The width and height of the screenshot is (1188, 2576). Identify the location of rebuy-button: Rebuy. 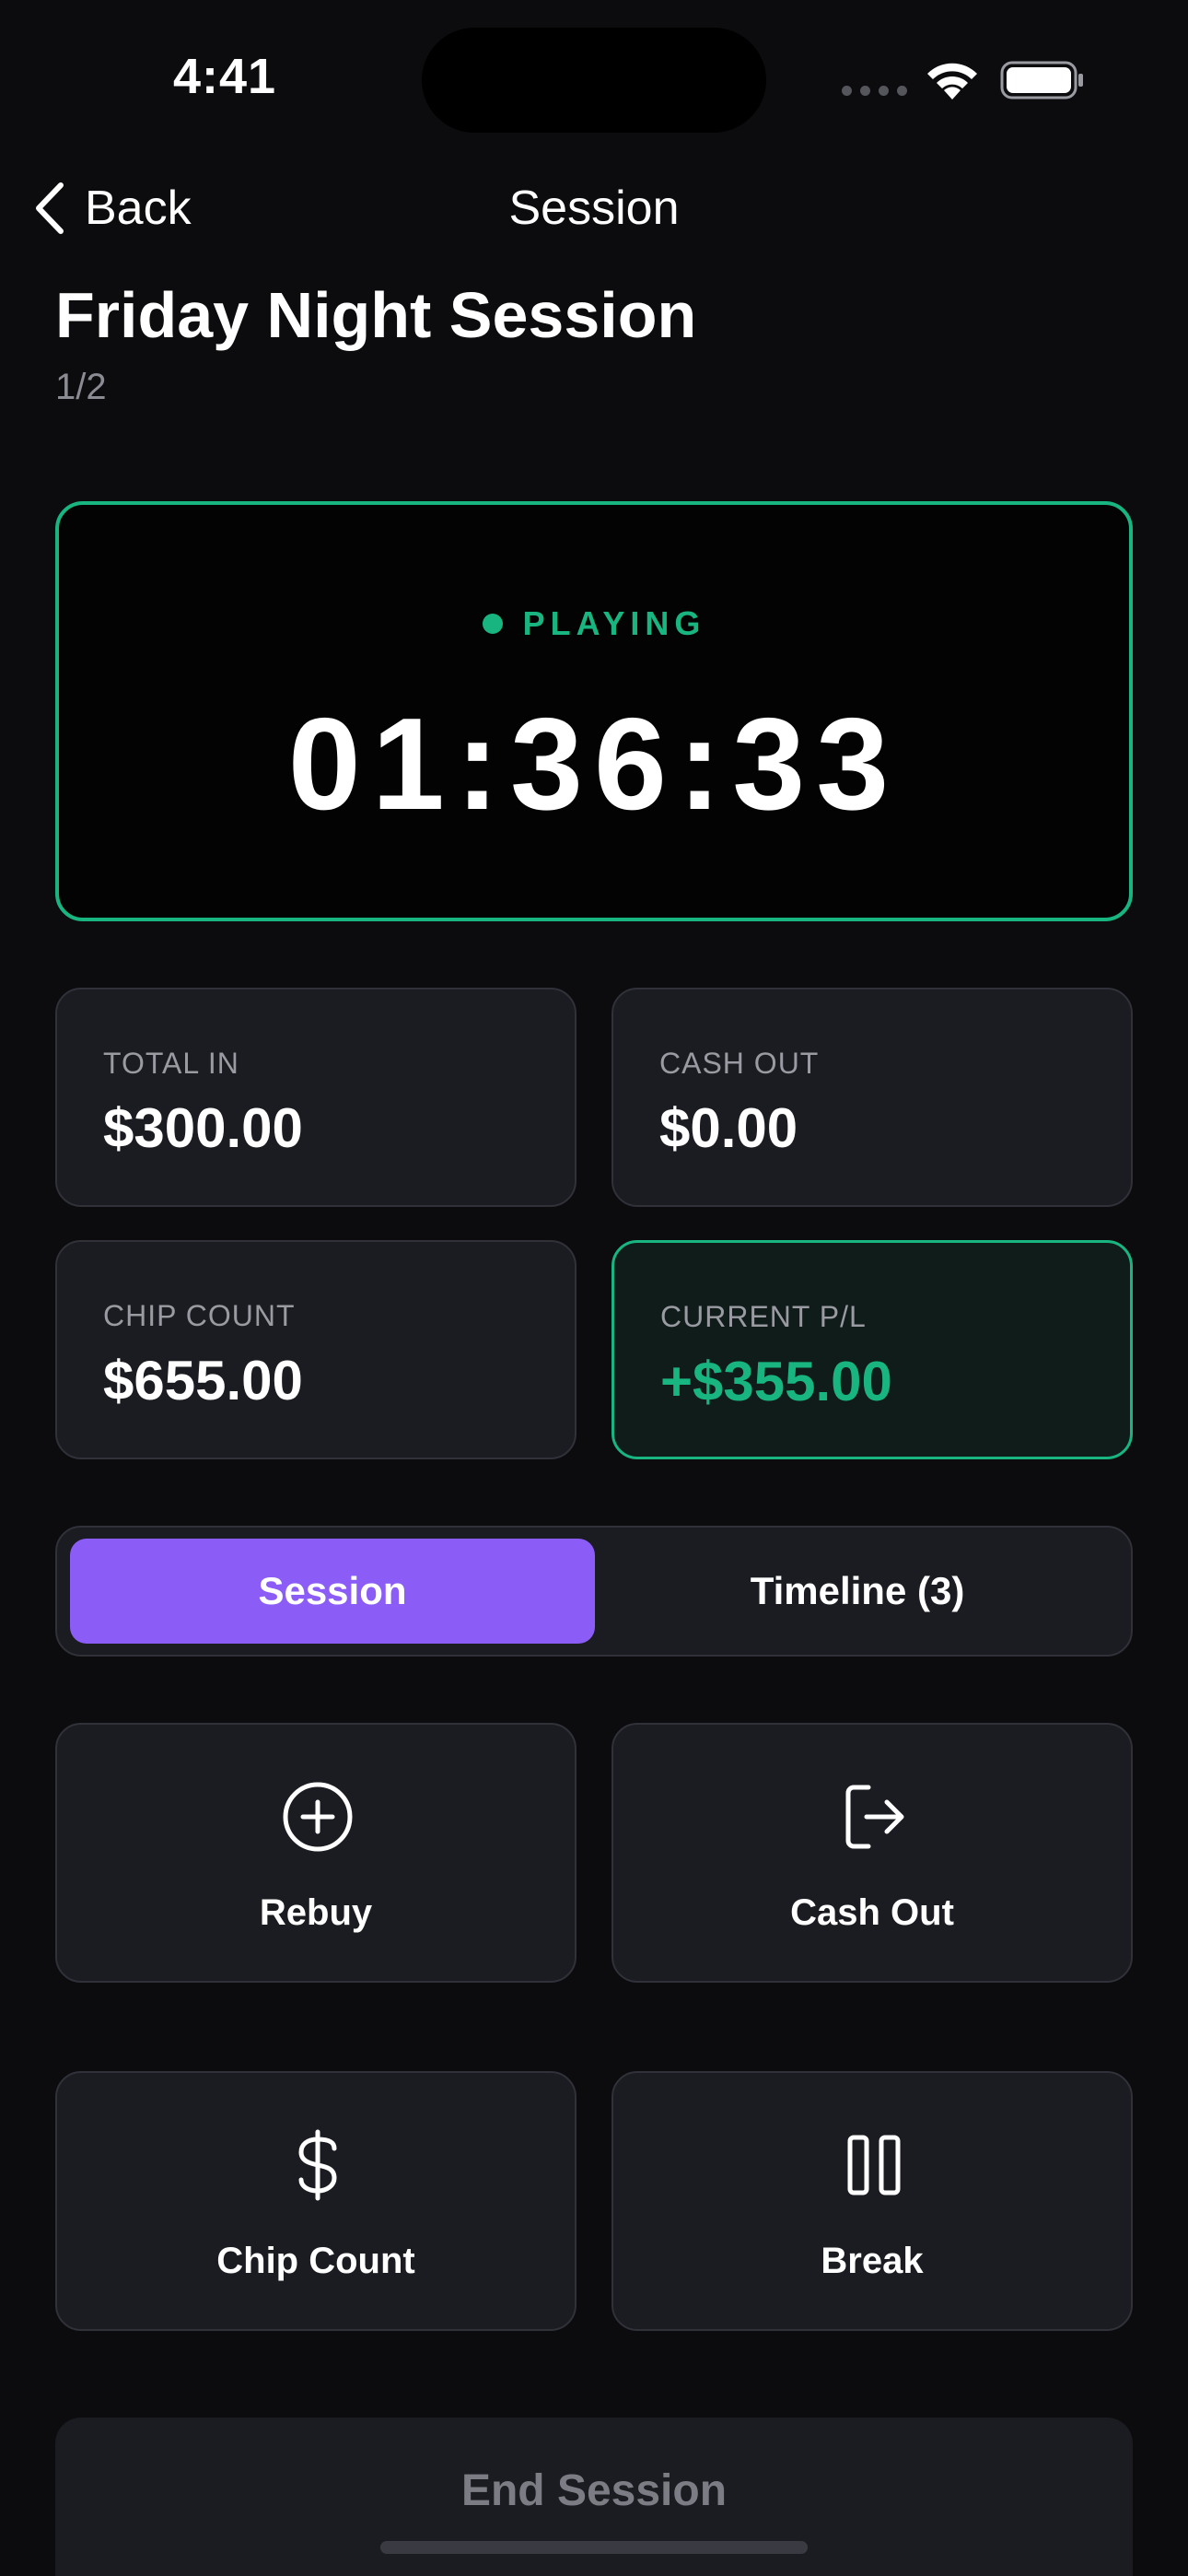
(316, 1853).